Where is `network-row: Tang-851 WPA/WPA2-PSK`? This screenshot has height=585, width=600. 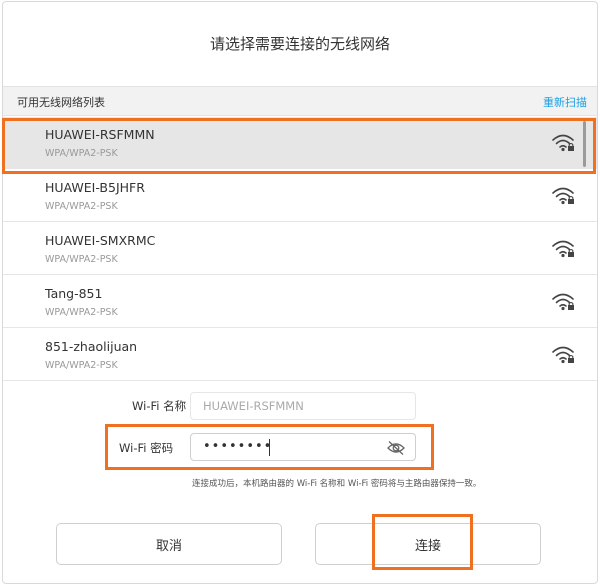 network-row: Tang-851 WPA/WPA2-PSK is located at coordinates (300, 302).